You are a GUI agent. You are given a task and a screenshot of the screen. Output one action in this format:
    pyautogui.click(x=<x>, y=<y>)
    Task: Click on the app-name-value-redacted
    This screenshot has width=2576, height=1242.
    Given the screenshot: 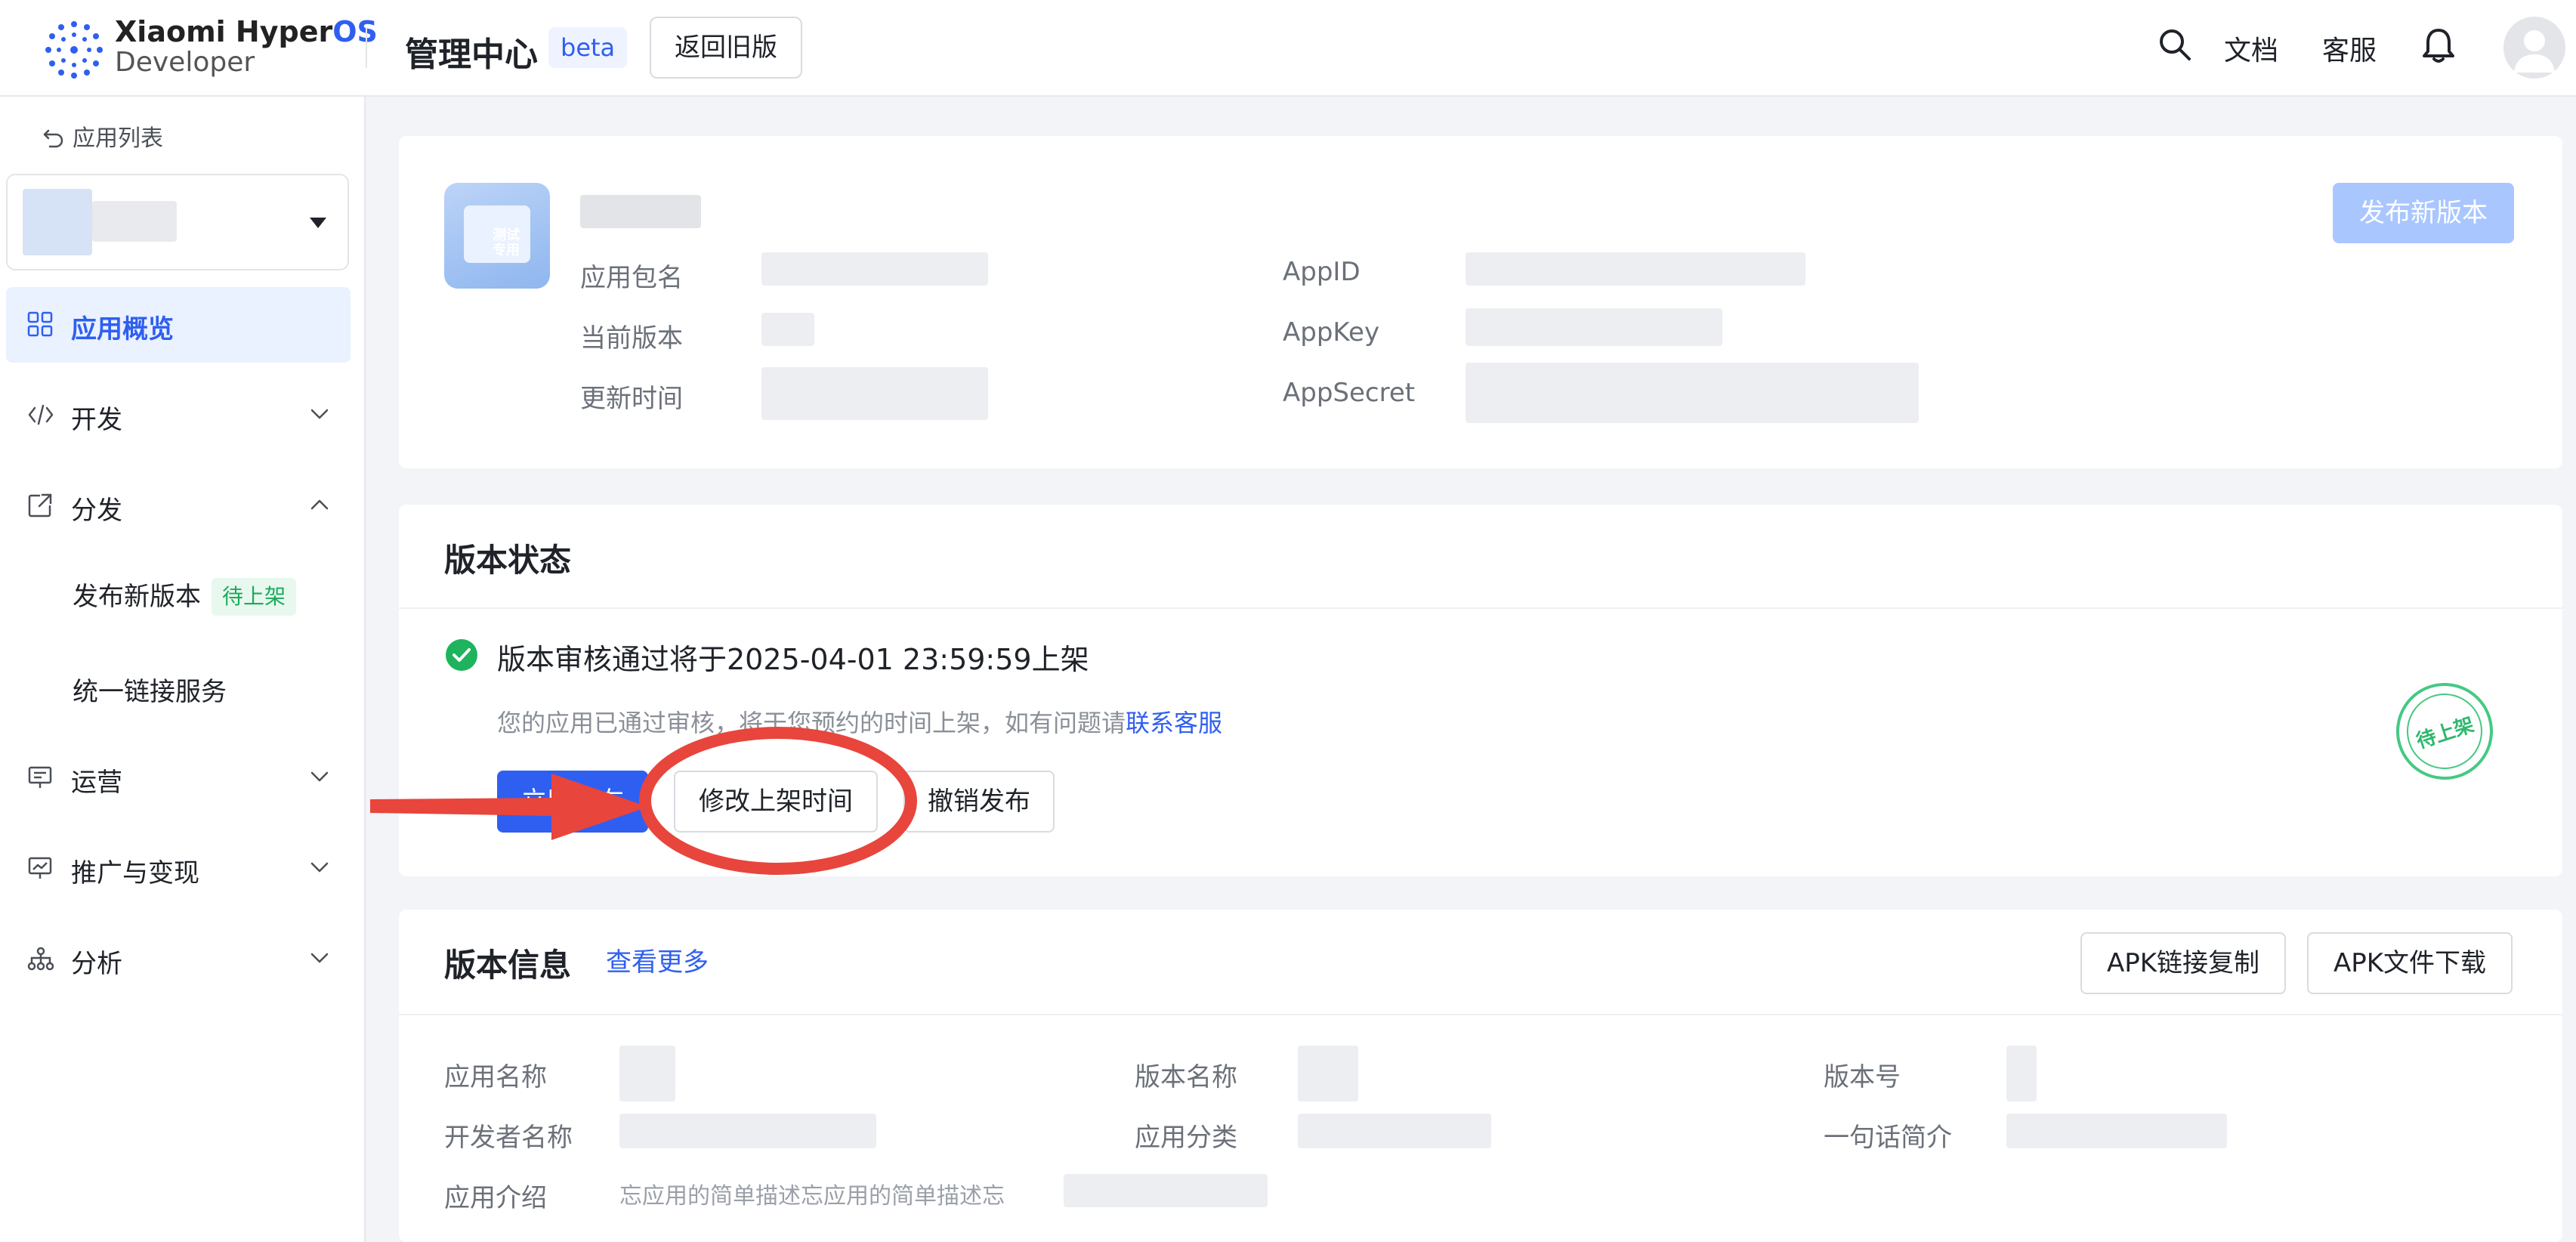 What is the action you would take?
    pyautogui.click(x=647, y=1073)
    